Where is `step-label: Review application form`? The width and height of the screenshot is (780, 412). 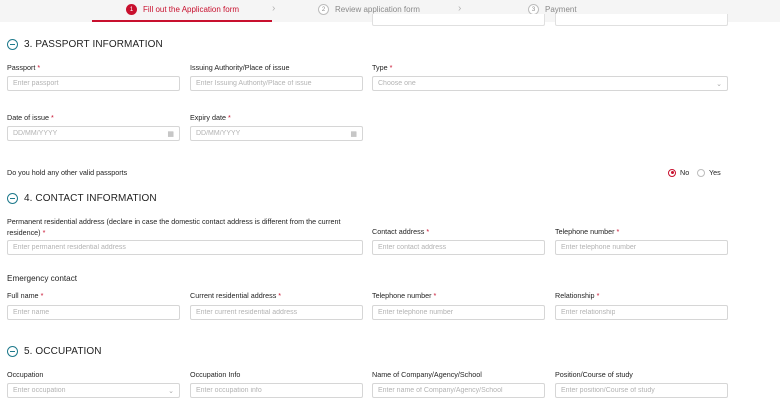
step-label: Review application form is located at coordinates (377, 9).